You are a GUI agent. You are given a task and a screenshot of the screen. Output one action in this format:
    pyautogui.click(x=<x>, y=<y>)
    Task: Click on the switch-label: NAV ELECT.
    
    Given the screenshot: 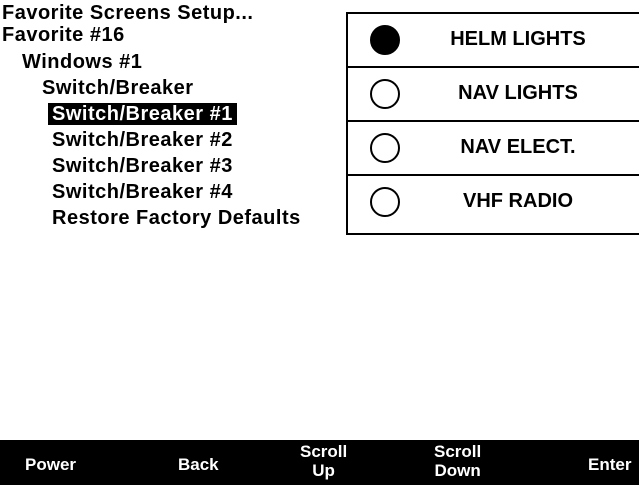 What is the action you would take?
    pyautogui.click(x=518, y=147)
    